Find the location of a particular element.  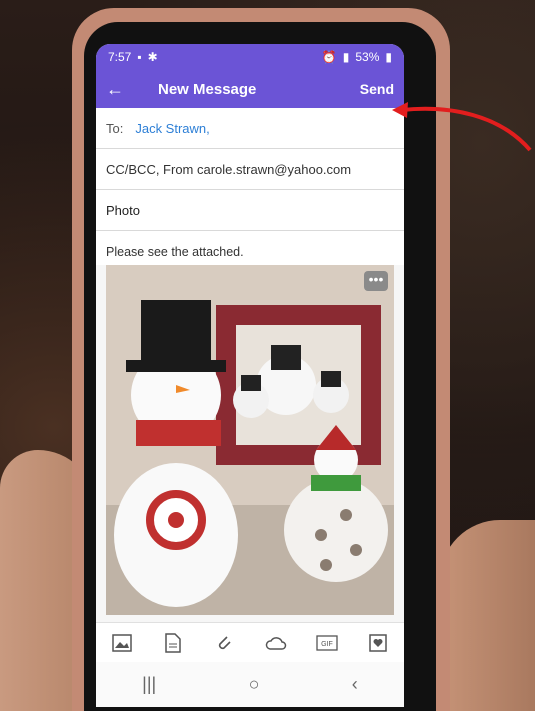

android-nav-bar: ||| ○ ‹ is located at coordinates (250, 684).